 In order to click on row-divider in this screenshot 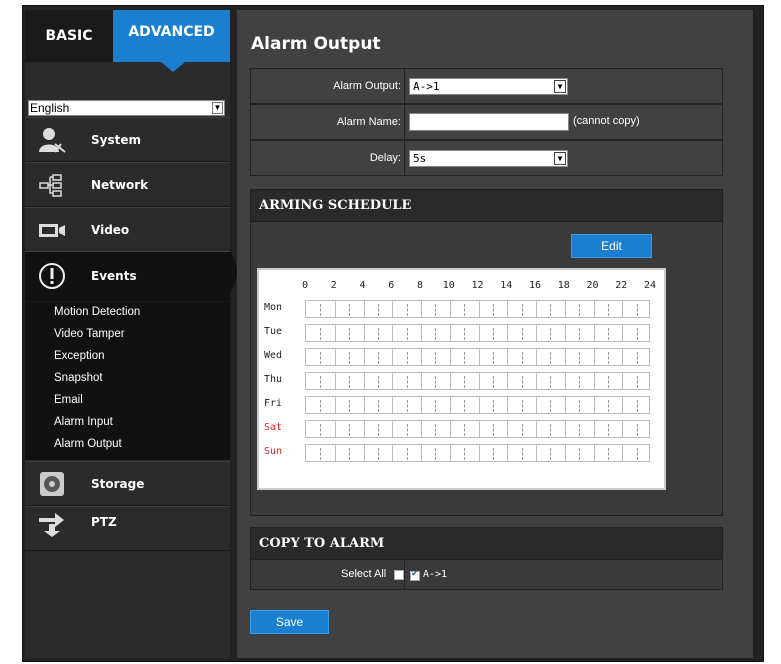, I will do `click(404, 575)`.